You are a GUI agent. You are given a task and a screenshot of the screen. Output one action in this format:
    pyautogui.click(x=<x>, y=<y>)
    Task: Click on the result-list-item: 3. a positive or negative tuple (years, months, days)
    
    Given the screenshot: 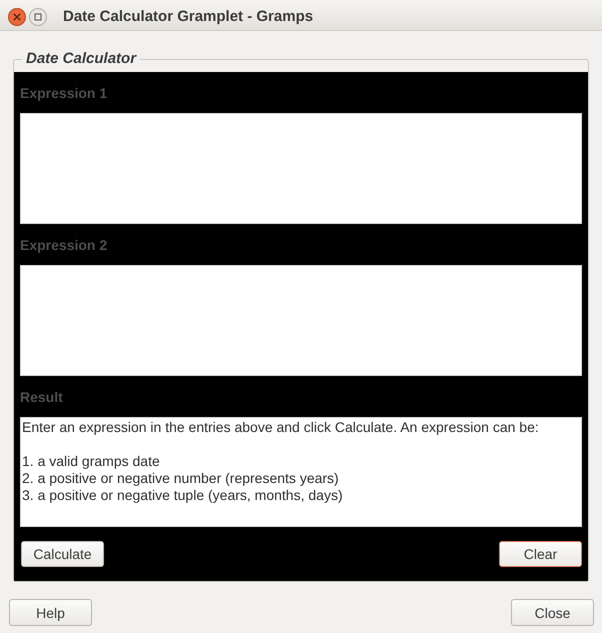 What is the action you would take?
    pyautogui.click(x=182, y=495)
    